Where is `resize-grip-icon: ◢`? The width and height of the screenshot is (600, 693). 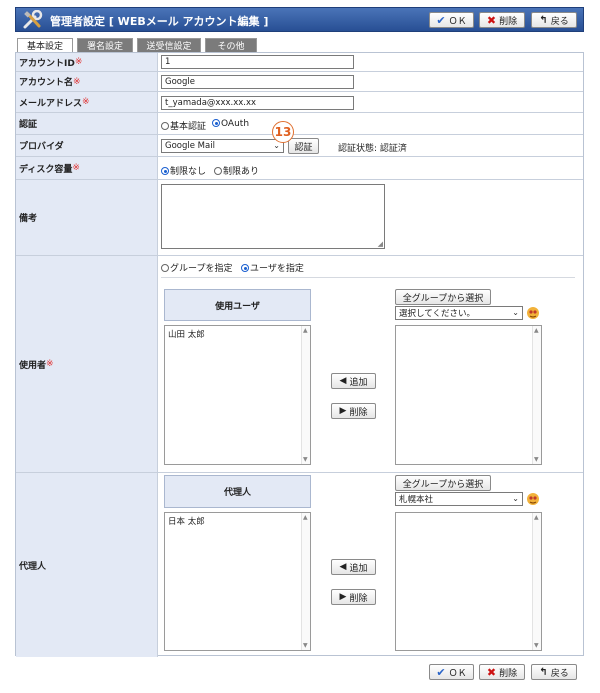
resize-grip-icon: ◢ is located at coordinates (380, 244).